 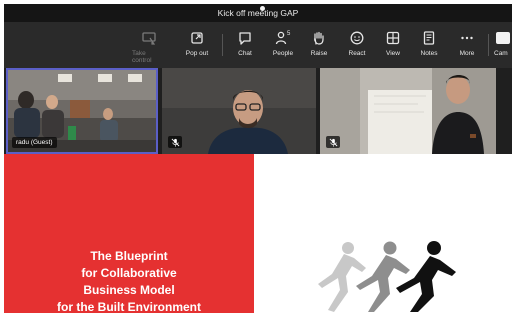 I want to click on chat-label: Chat, so click(x=245, y=53).